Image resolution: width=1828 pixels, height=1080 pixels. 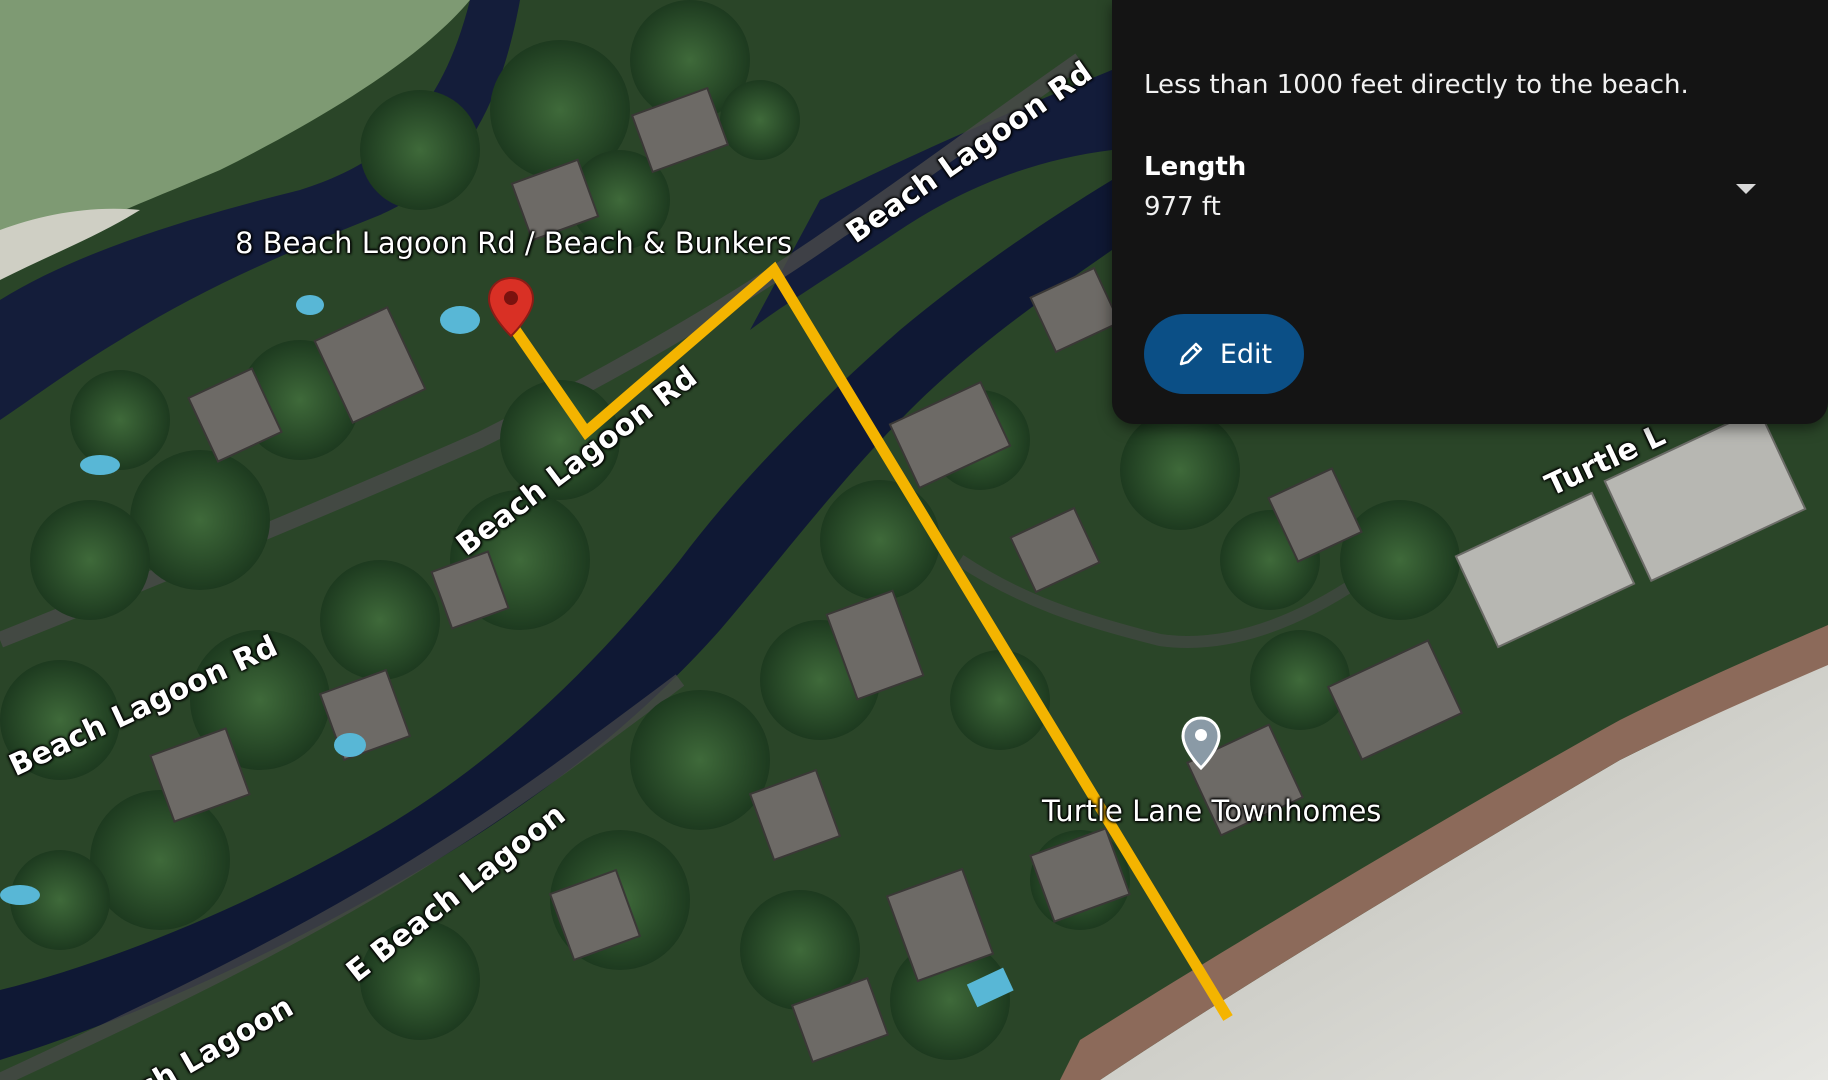 What do you see at coordinates (1195, 167) in the screenshot?
I see `length-title: Length` at bounding box center [1195, 167].